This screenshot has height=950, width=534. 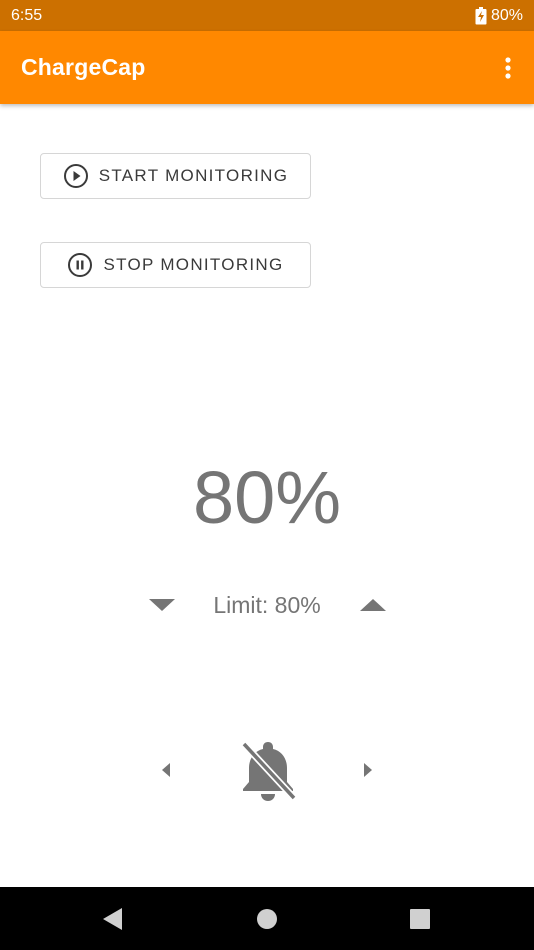 I want to click on start-monitoring-button: START MONITORING, so click(x=175, y=176).